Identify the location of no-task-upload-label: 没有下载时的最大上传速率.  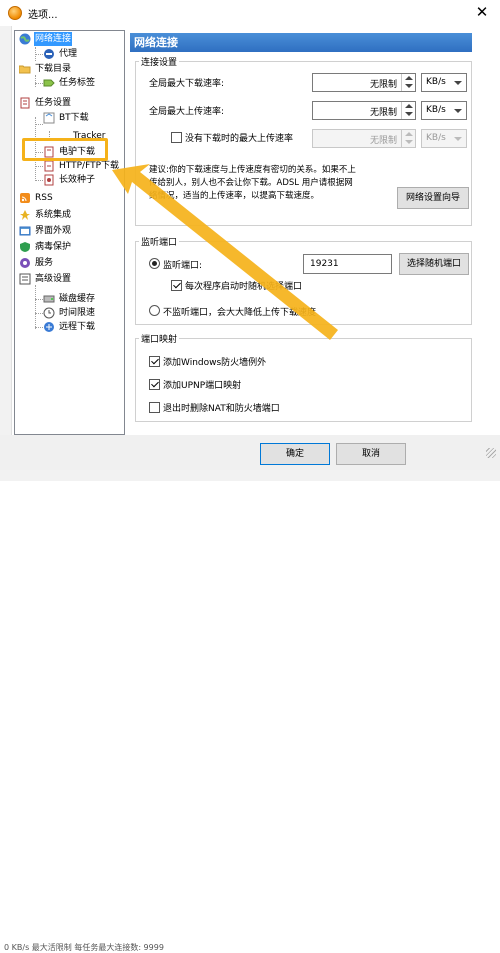
(239, 139).